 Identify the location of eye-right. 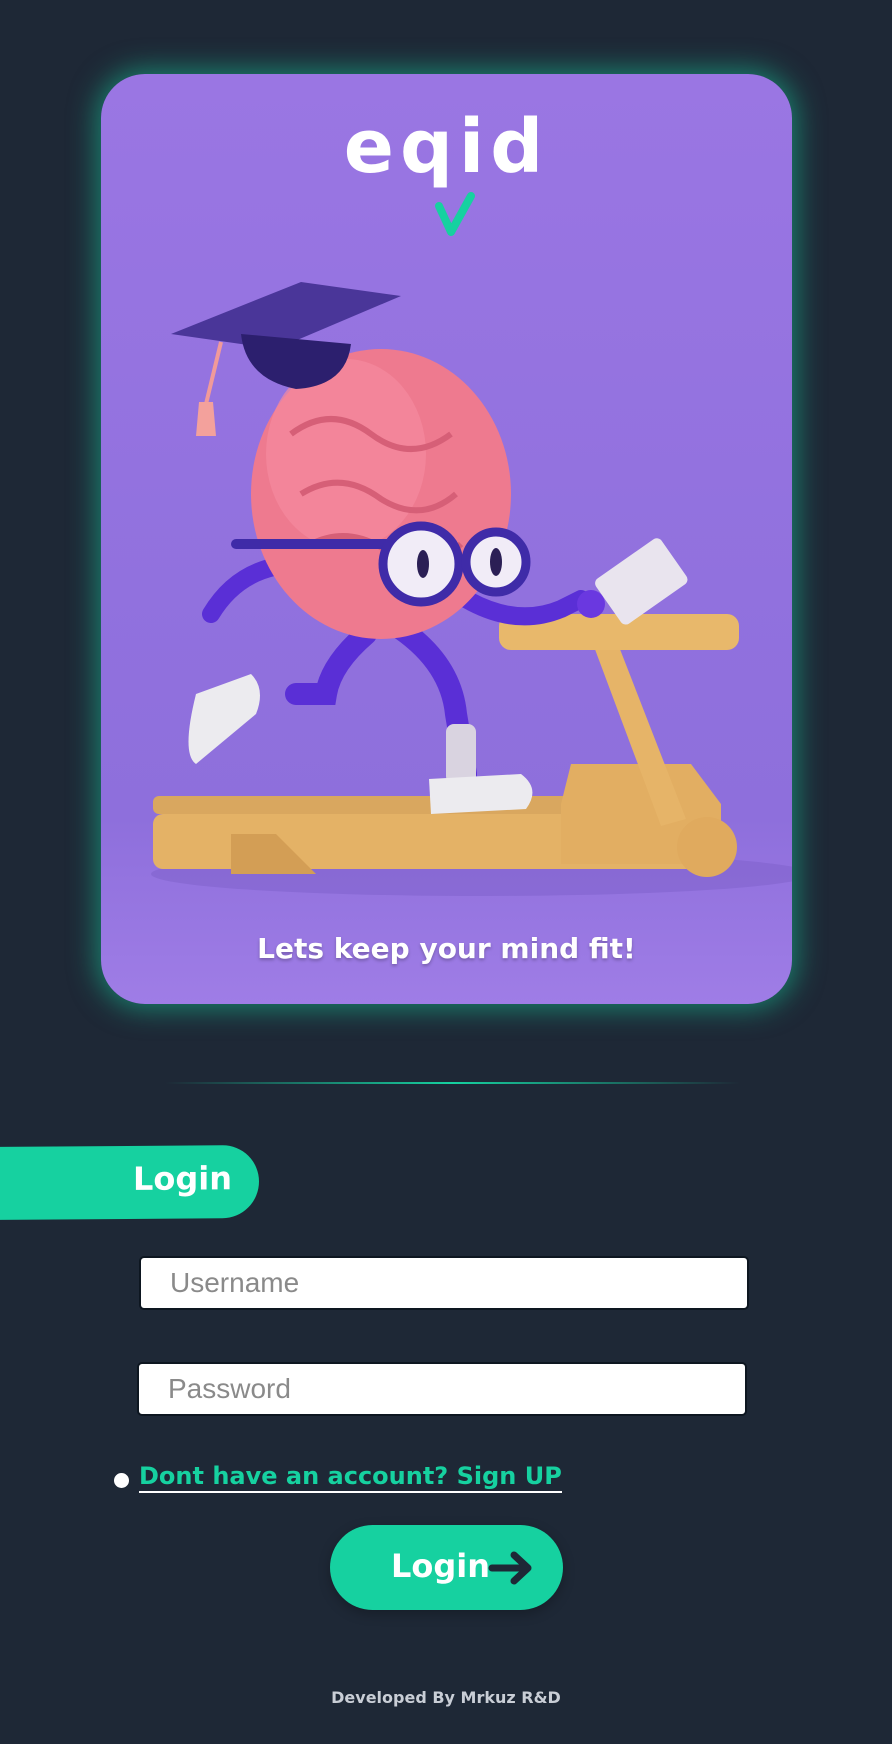
(496, 562).